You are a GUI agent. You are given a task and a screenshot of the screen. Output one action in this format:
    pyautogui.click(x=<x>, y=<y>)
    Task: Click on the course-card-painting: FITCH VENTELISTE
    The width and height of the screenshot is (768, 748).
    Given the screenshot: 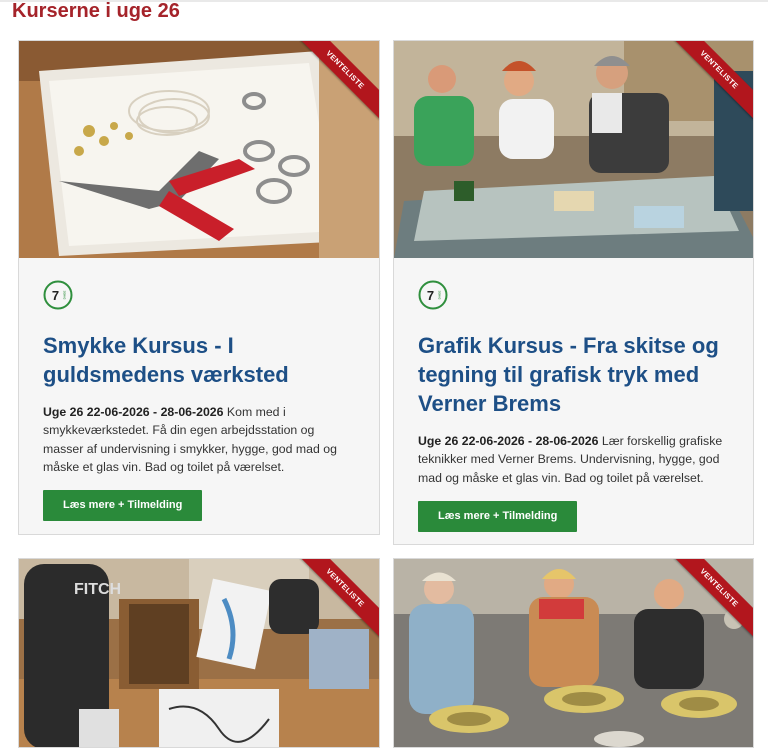 What is the action you would take?
    pyautogui.click(x=199, y=653)
    